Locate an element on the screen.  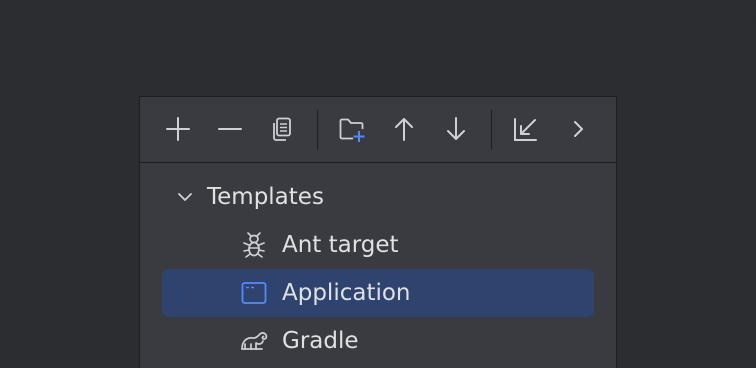
collapse-icon is located at coordinates (525, 129).